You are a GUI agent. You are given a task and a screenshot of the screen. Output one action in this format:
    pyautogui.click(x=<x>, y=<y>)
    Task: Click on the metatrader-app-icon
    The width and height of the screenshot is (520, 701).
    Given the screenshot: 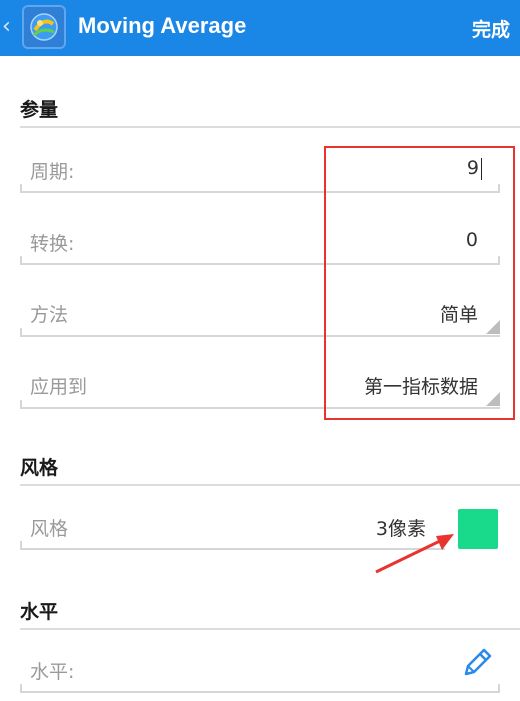 What is the action you would take?
    pyautogui.click(x=44, y=27)
    